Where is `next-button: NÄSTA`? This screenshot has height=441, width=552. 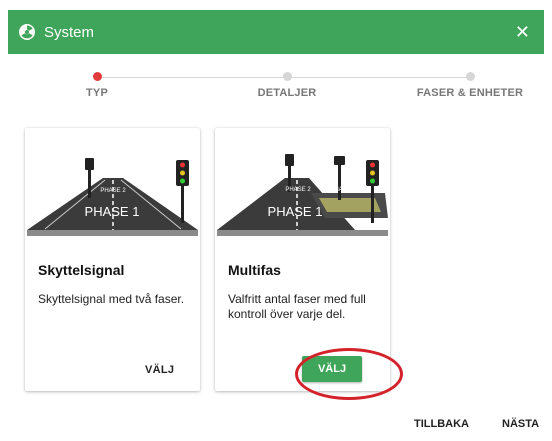
next-button: NÄSTA is located at coordinates (520, 424).